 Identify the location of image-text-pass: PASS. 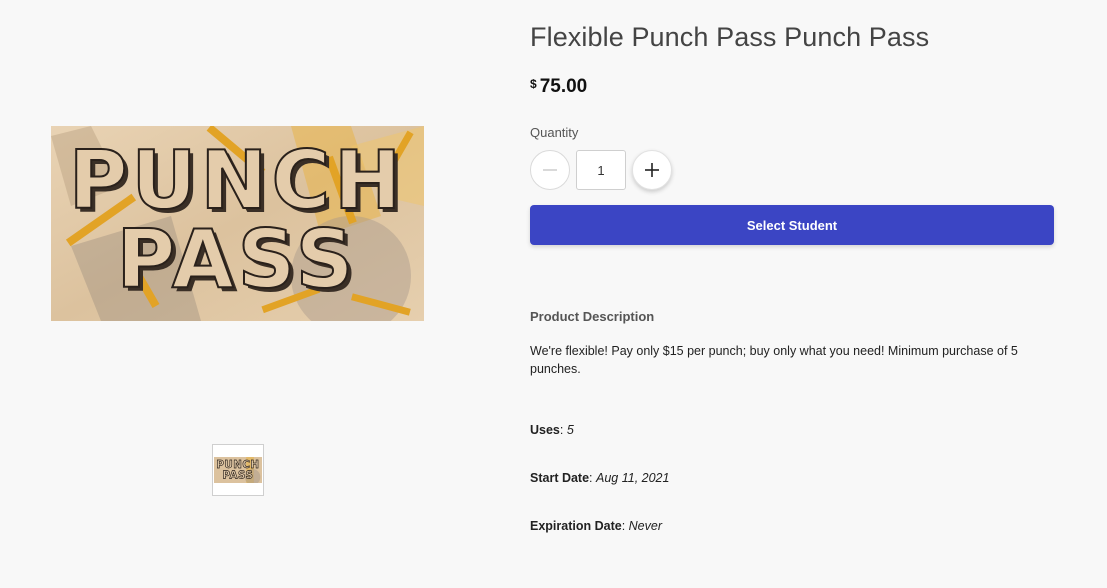
(237, 259).